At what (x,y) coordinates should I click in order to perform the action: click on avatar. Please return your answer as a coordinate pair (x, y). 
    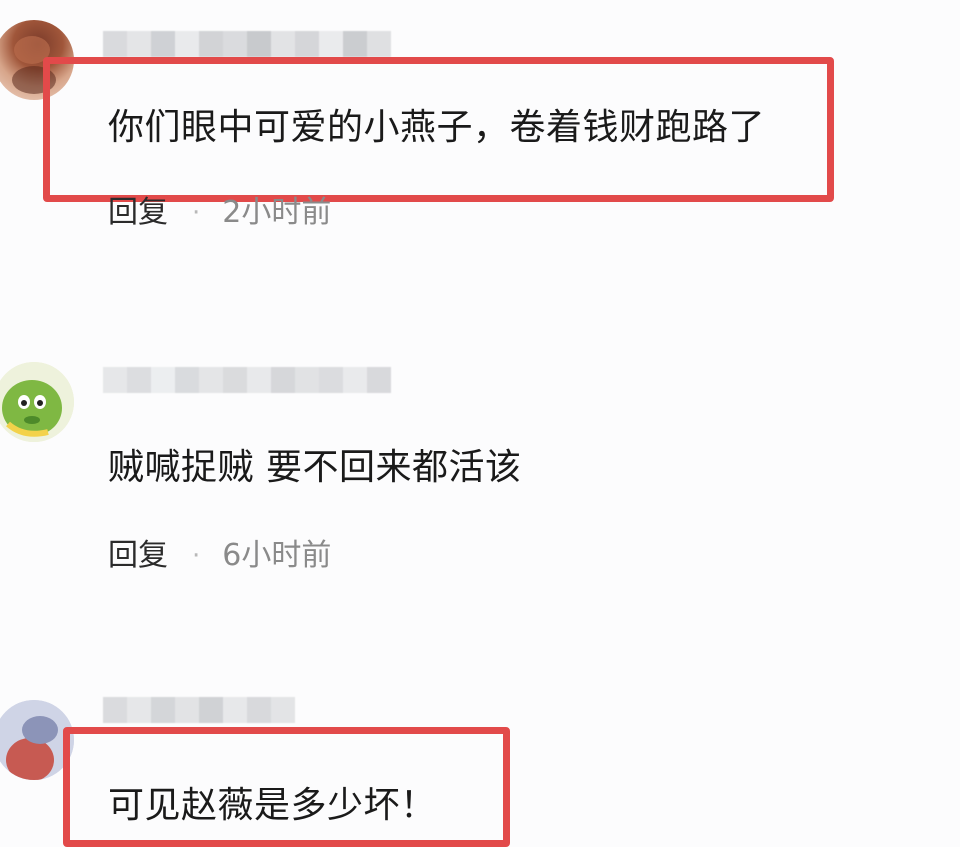
    Looking at the image, I should click on (37, 402).